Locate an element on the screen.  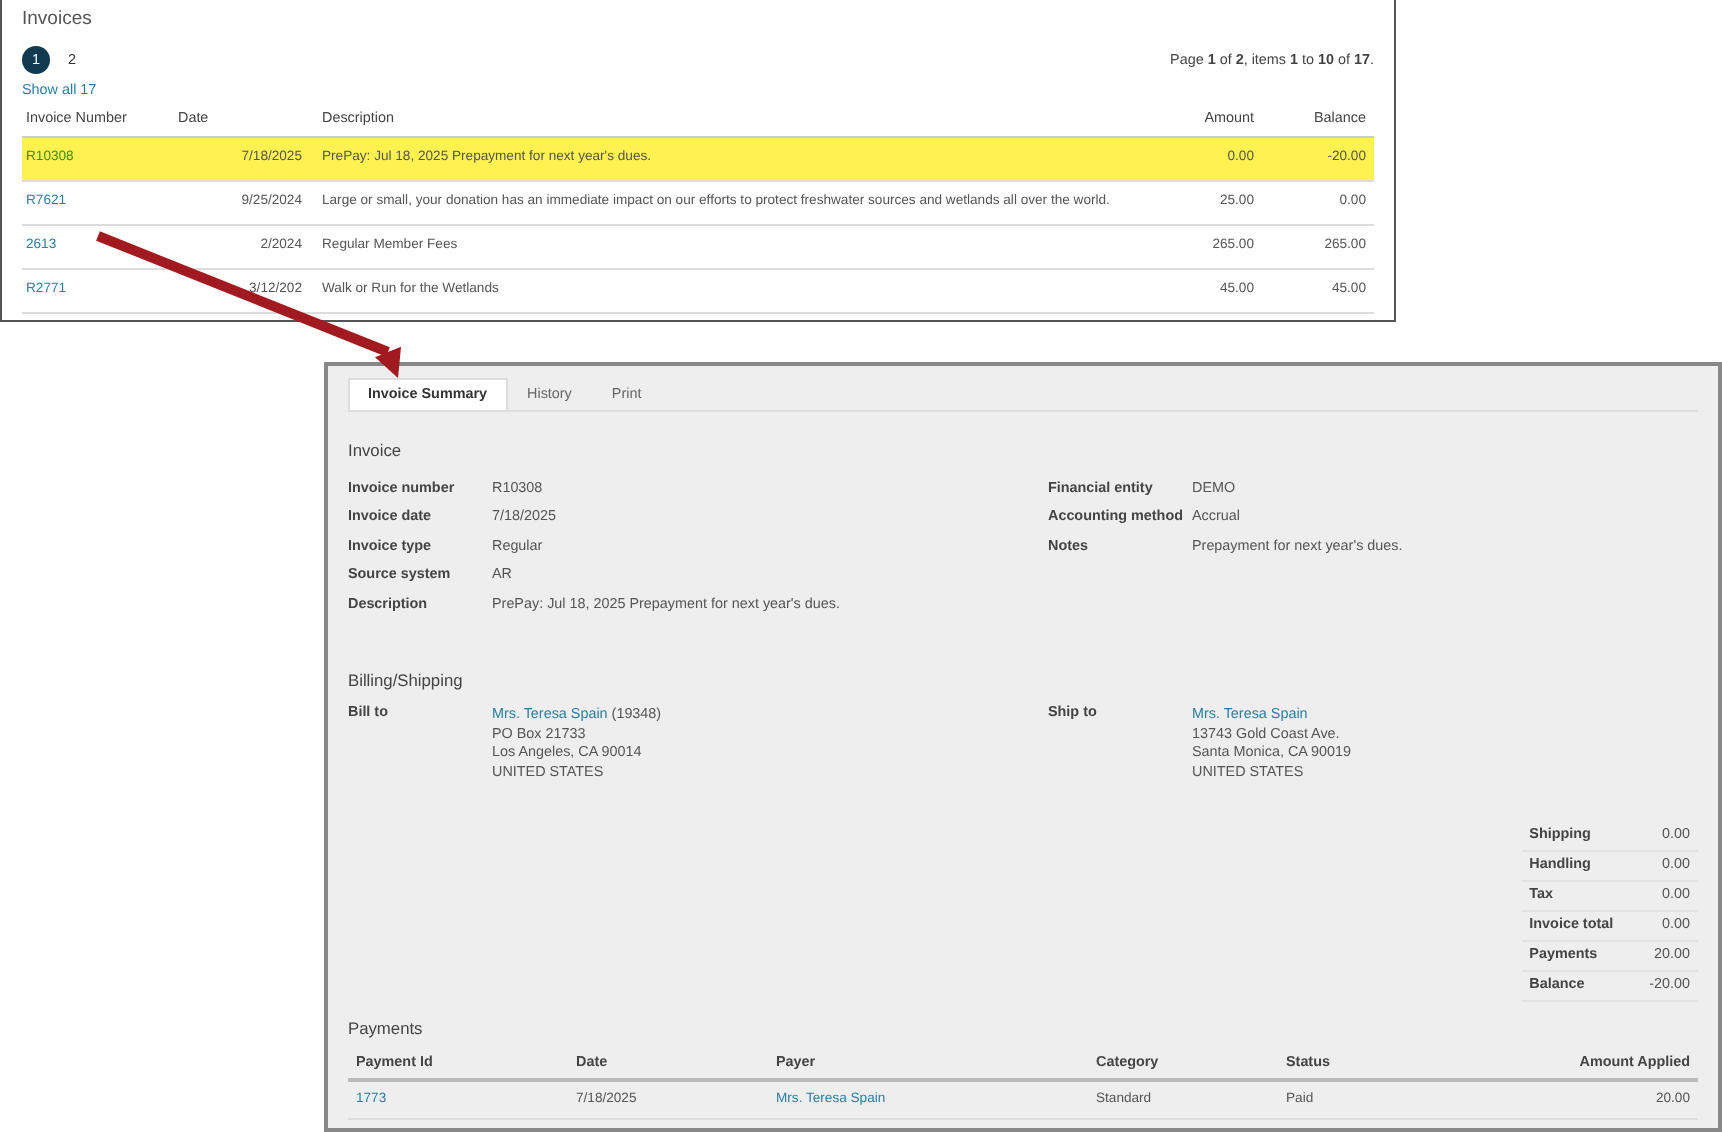
panel-title: Invoices is located at coordinates (58, 19).